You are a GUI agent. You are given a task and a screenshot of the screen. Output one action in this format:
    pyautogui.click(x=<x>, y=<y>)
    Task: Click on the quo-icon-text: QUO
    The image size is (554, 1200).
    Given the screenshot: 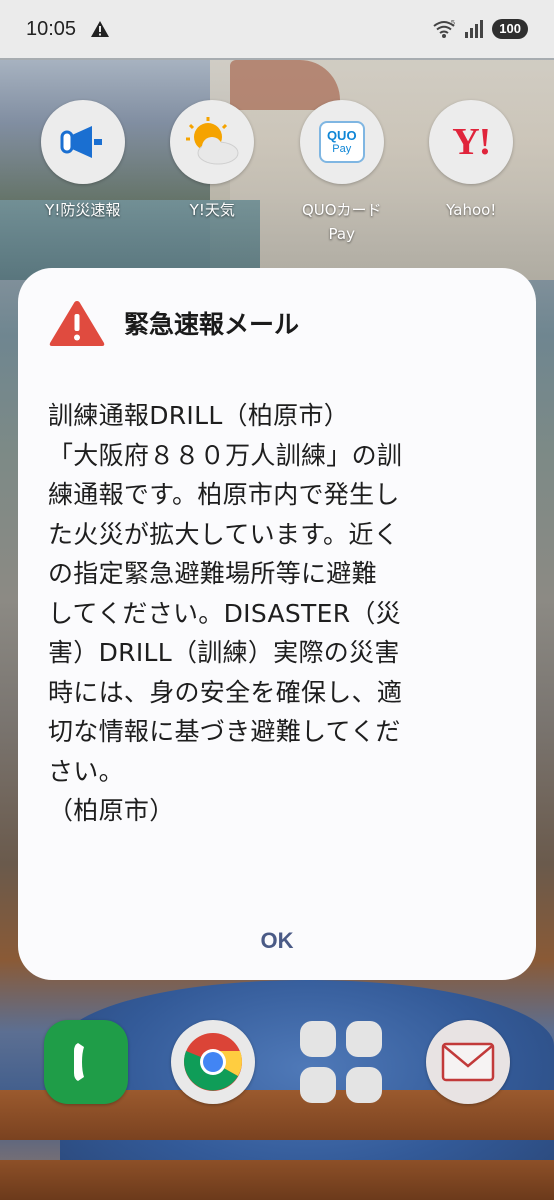 What is the action you would take?
    pyautogui.click(x=341, y=135)
    